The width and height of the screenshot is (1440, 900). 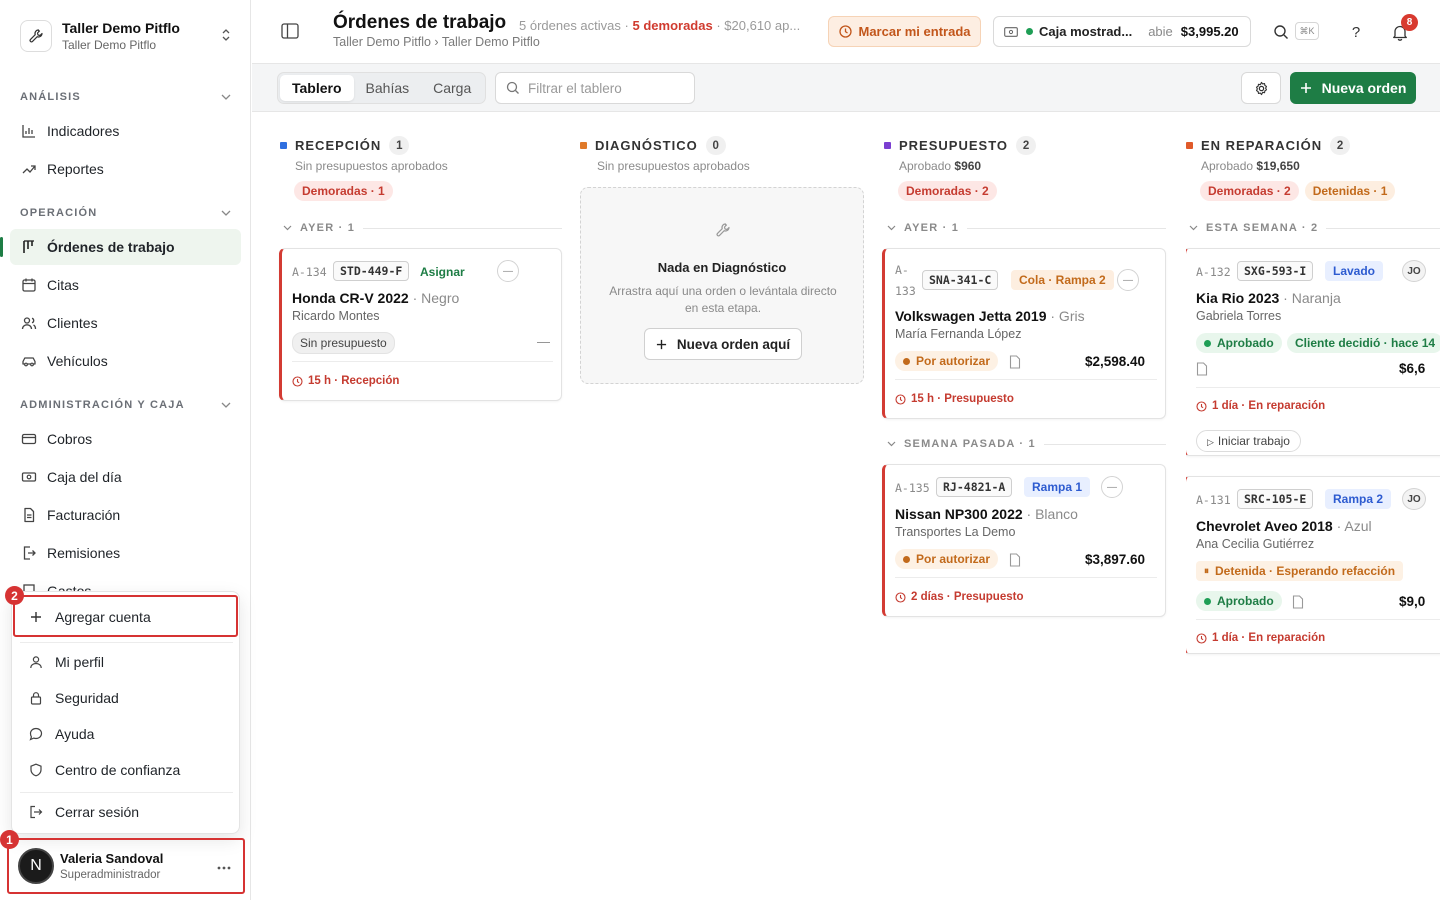 What do you see at coordinates (125, 662) in the screenshot?
I see `profile-item: Mi perfil` at bounding box center [125, 662].